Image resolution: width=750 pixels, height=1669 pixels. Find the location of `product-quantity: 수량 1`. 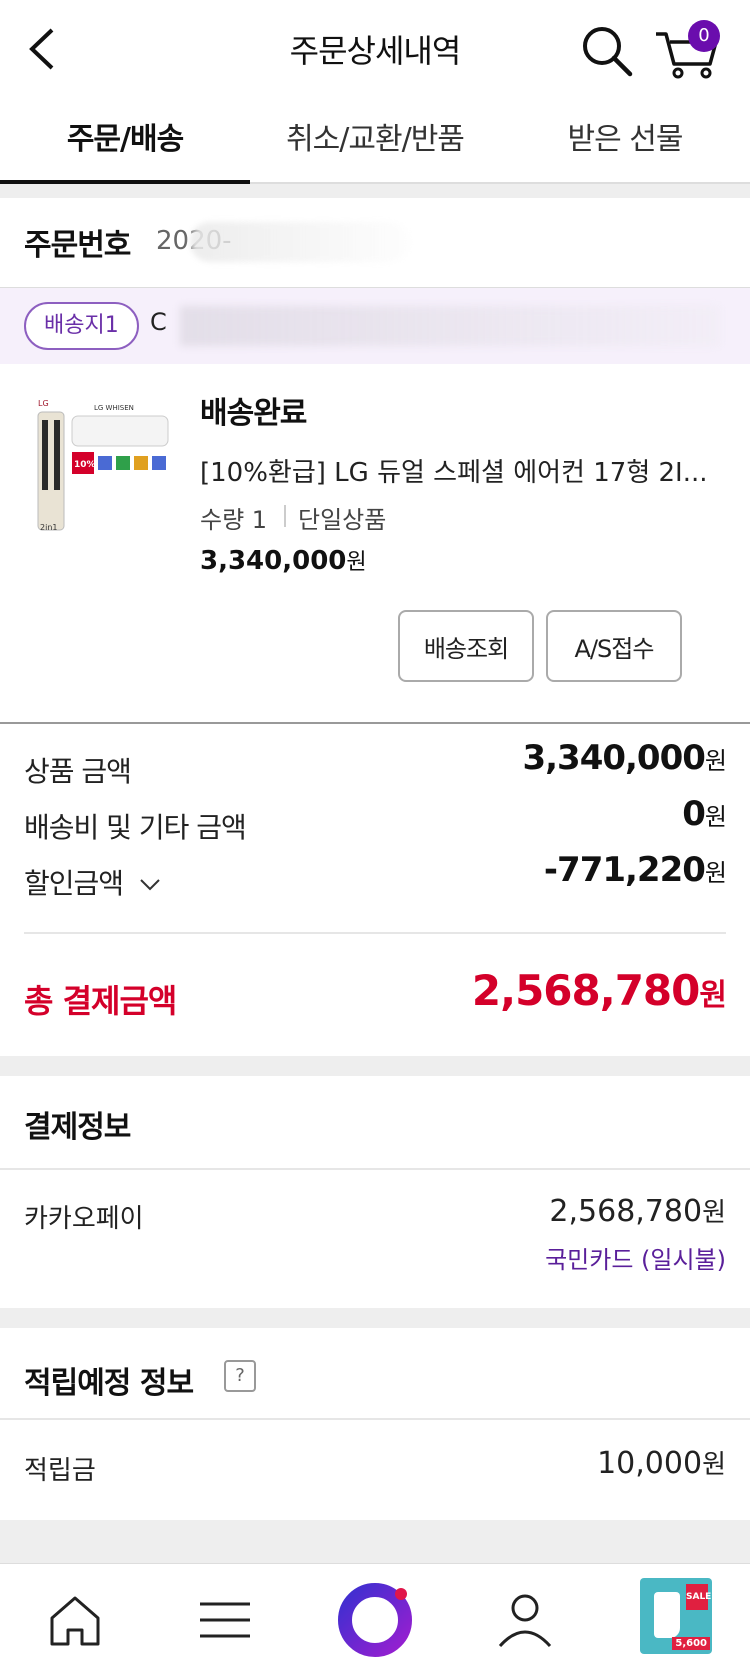

product-quantity: 수량 1 is located at coordinates (234, 520).